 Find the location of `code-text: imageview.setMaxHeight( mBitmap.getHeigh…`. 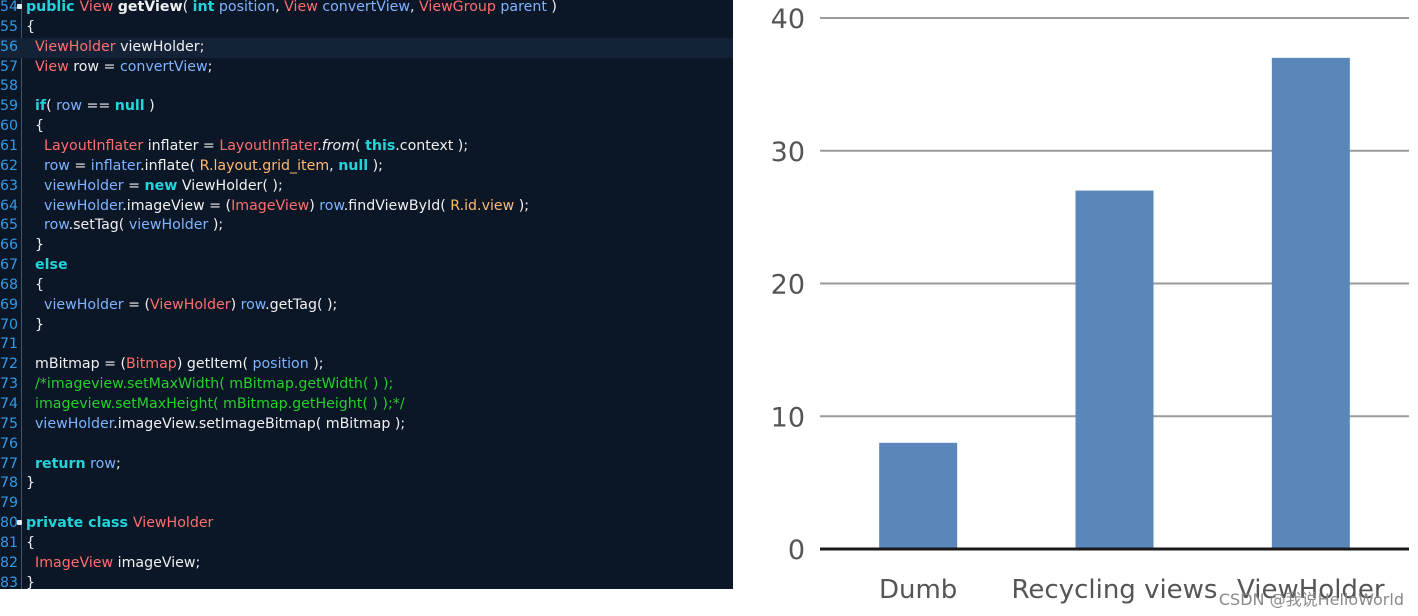

code-text: imageview.setMaxHeight( mBitmap.getHeigh… is located at coordinates (220, 404).